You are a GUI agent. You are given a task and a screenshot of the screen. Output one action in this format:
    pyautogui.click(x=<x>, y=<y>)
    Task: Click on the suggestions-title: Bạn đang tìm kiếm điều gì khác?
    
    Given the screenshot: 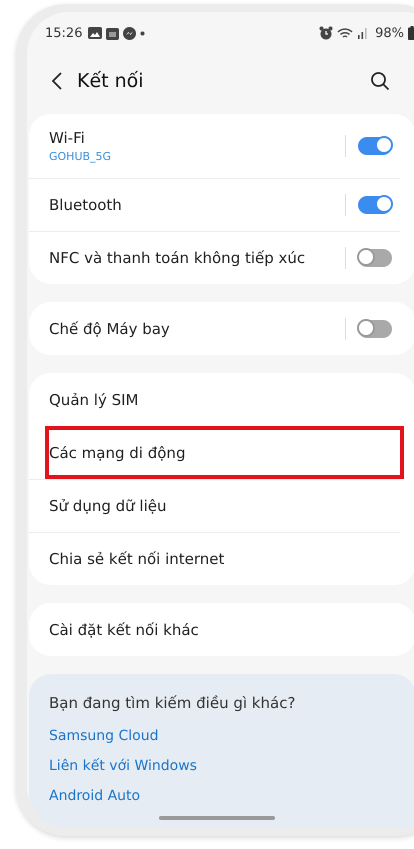 What is the action you would take?
    pyautogui.click(x=172, y=703)
    